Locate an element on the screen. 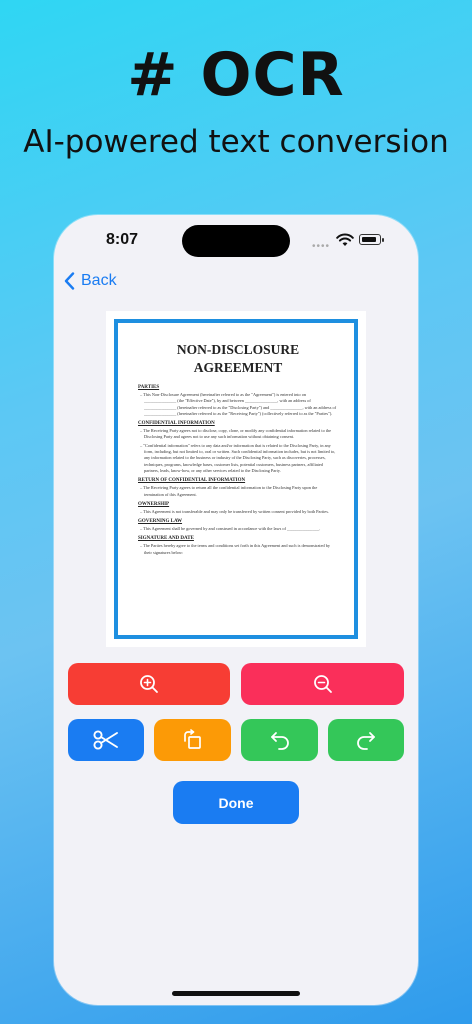 The width and height of the screenshot is (472, 1024). undo-icon is located at coordinates (279, 741).